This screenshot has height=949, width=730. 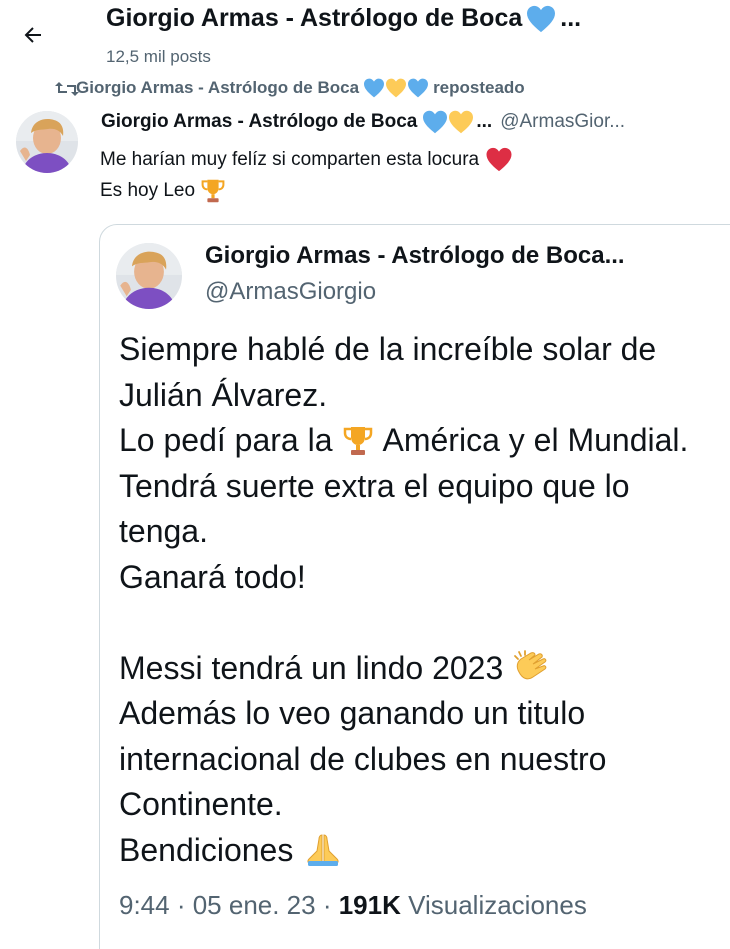 I want to click on repost-icon, so click(x=67, y=89).